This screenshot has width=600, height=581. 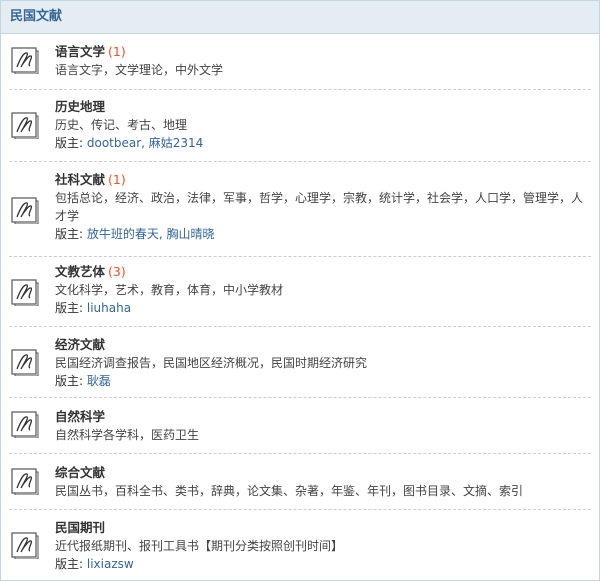 I want to click on forum-description: 历史、传记、考古、地理, so click(x=121, y=125).